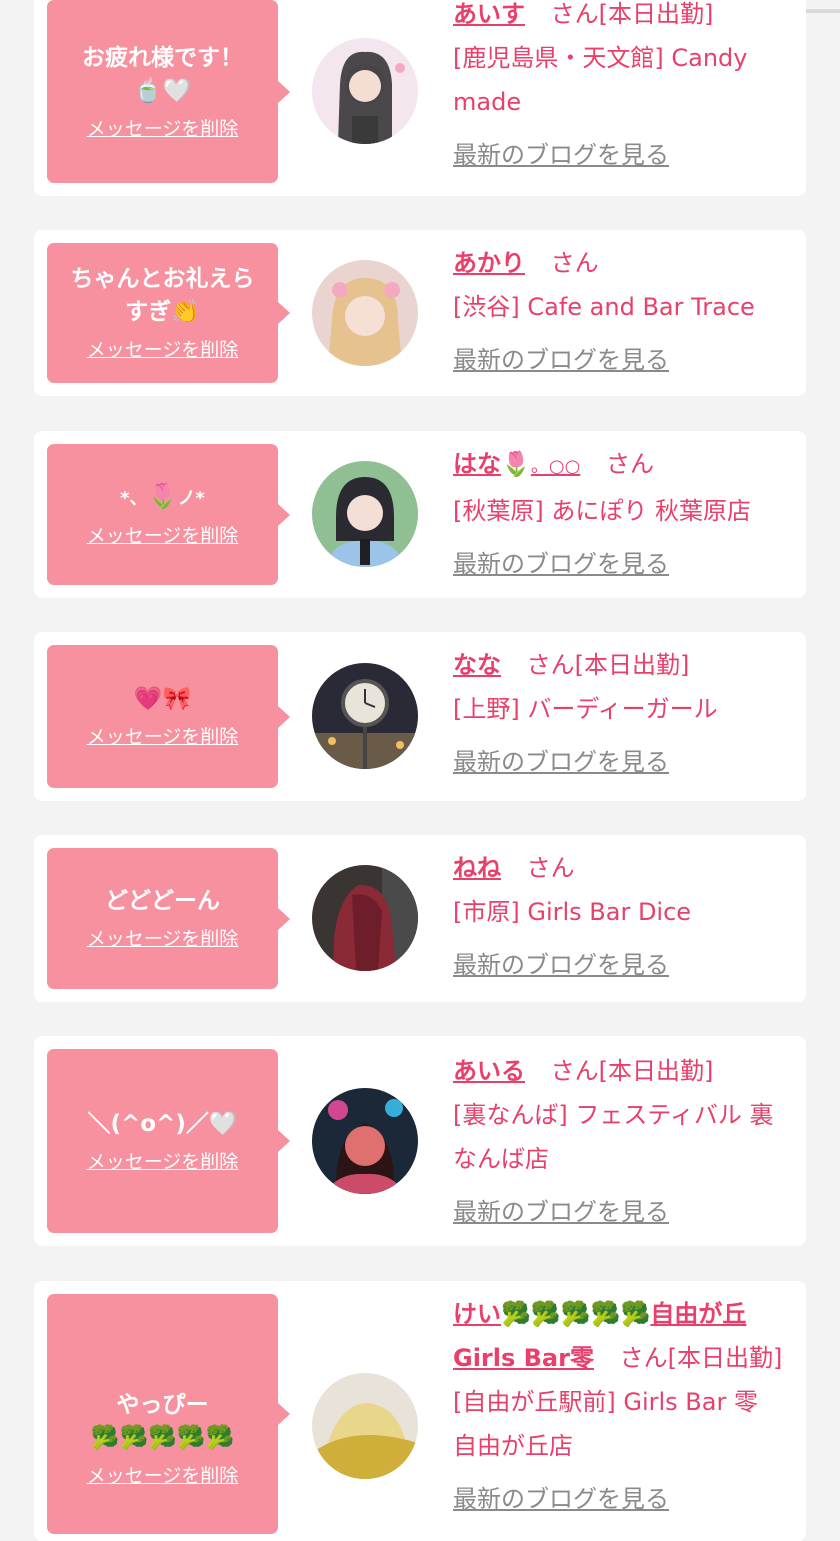 This screenshot has height=1541, width=840. Describe the element at coordinates (613, 1137) in the screenshot. I see `shop-name: [裏なんば] フェスティバル 裏なんば店` at that location.